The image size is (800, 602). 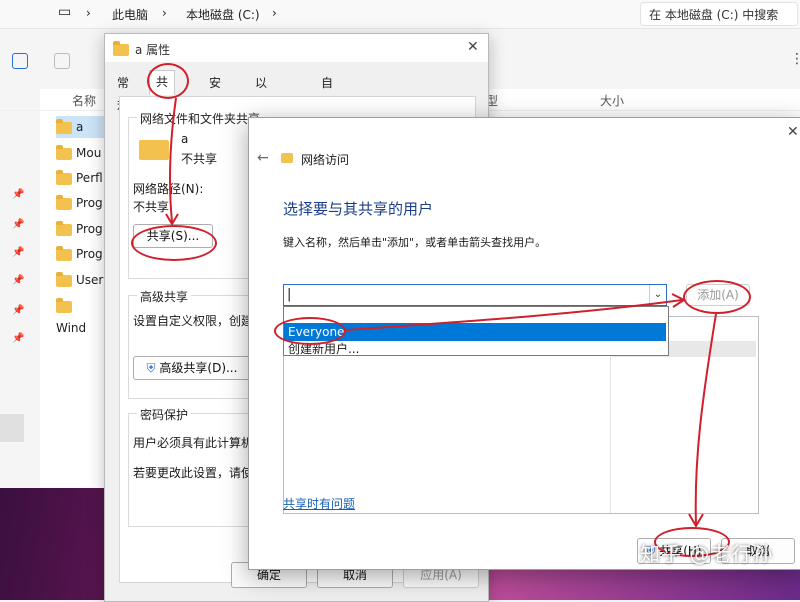 What do you see at coordinates (705, 419) in the screenshot?
I see `arrow-add-to-share` at bounding box center [705, 419].